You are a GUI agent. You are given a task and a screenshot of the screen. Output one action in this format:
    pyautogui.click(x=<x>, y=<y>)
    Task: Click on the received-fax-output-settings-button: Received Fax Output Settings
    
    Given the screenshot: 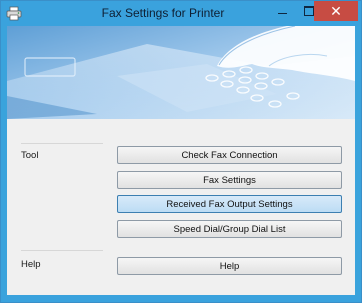 What is the action you would take?
    pyautogui.click(x=229, y=204)
    